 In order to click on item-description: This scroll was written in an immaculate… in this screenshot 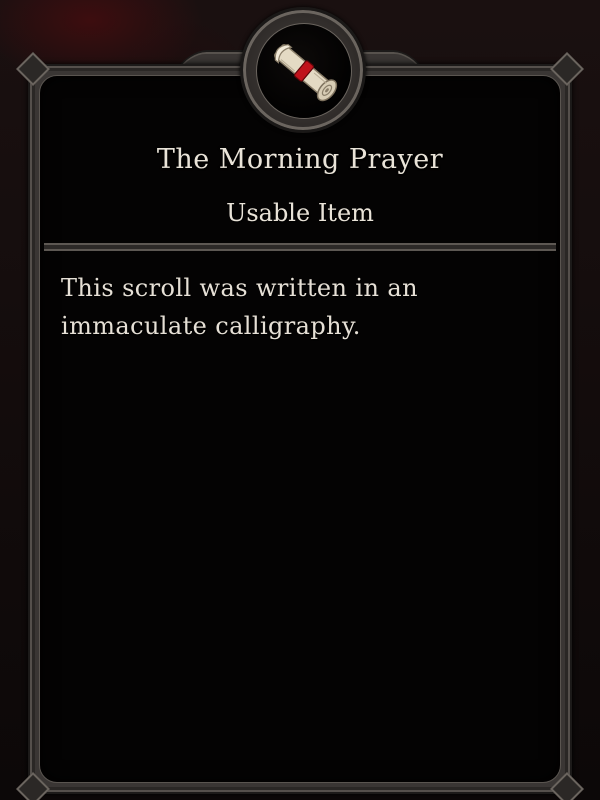, I will do `click(239, 307)`.